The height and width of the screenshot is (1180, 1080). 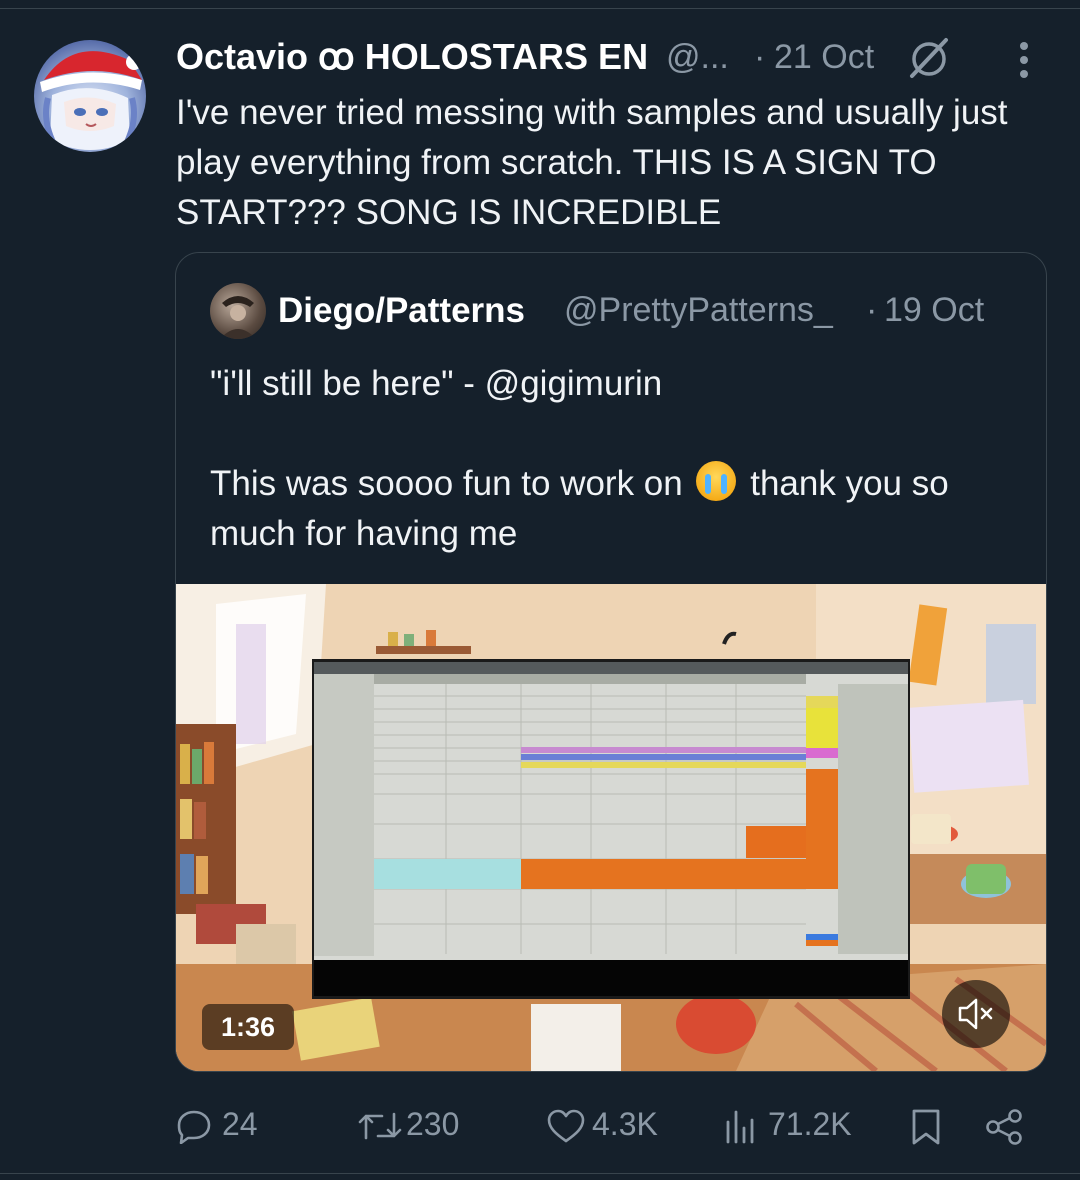 What do you see at coordinates (380, 1126) in the screenshot?
I see `repost-icon` at bounding box center [380, 1126].